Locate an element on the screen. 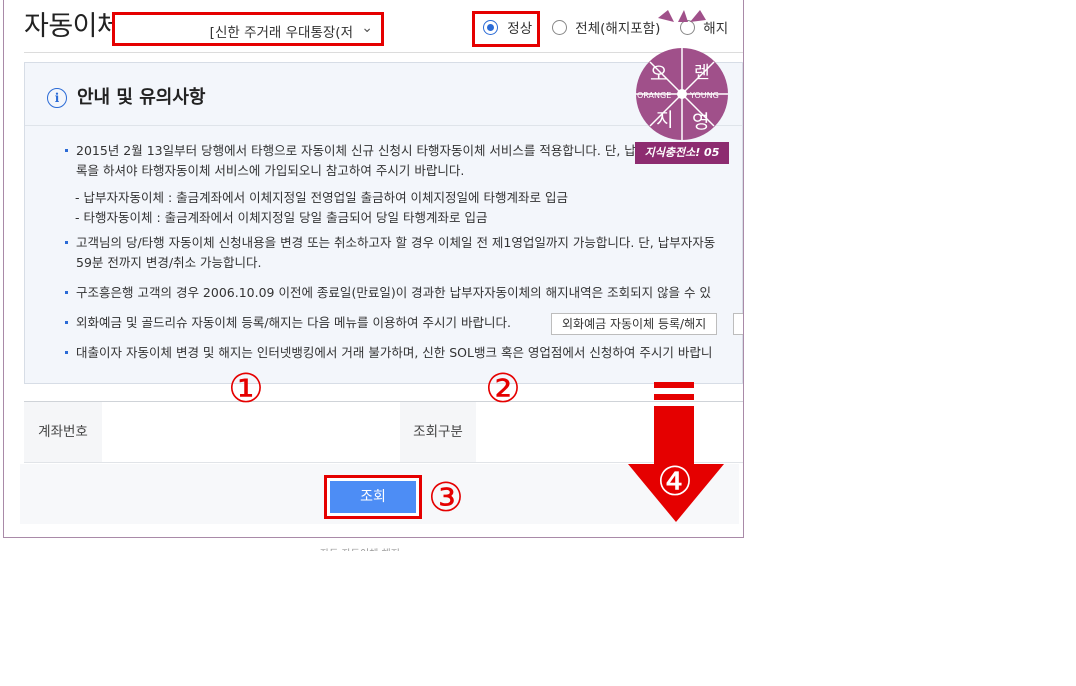 The width and height of the screenshot is (1076, 686). step-marker-2: ② is located at coordinates (503, 389).